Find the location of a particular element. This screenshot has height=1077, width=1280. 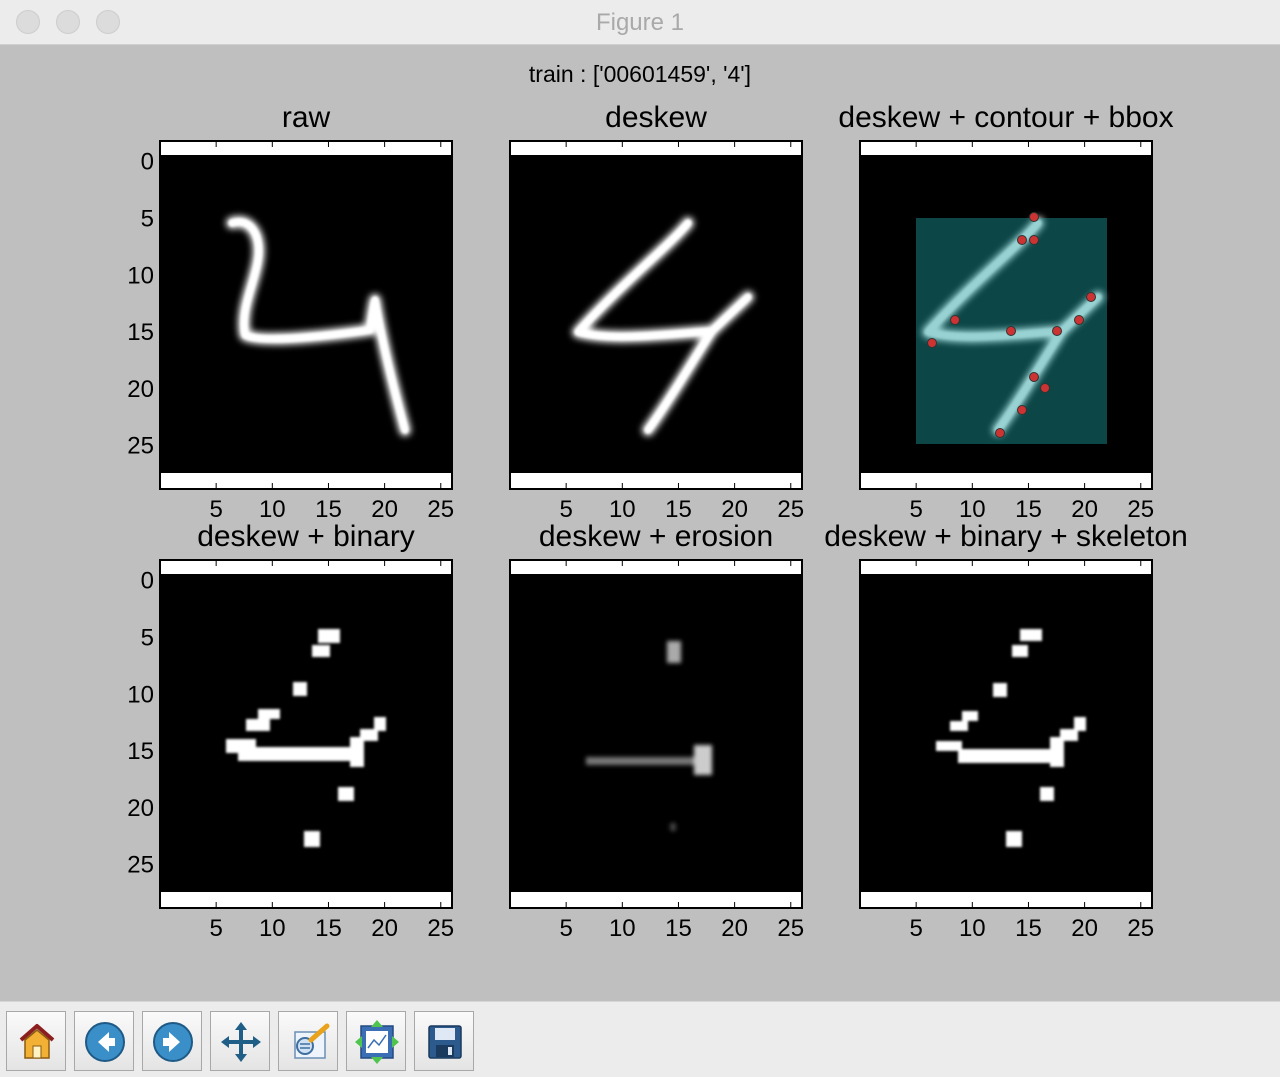

subplots-icon is located at coordinates (312, 1041).